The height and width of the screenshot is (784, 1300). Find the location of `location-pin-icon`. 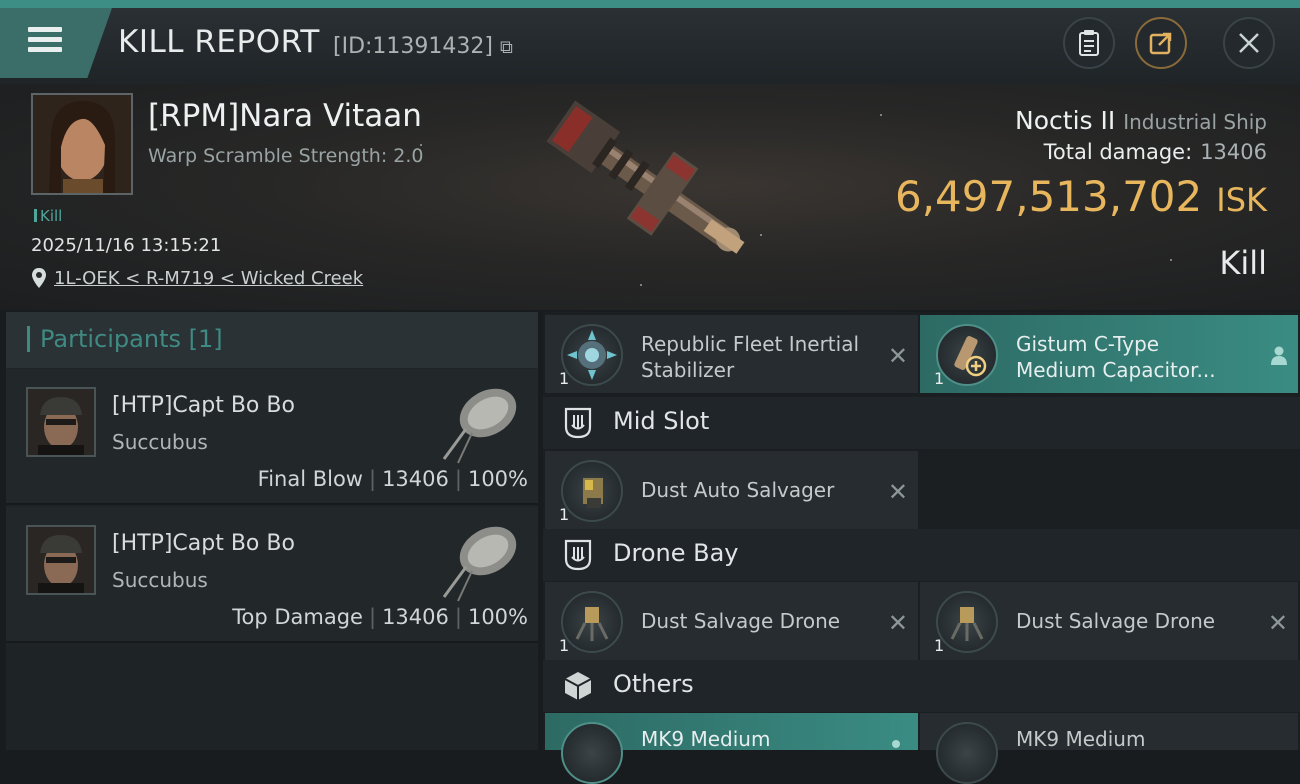

location-pin-icon is located at coordinates (39, 280).